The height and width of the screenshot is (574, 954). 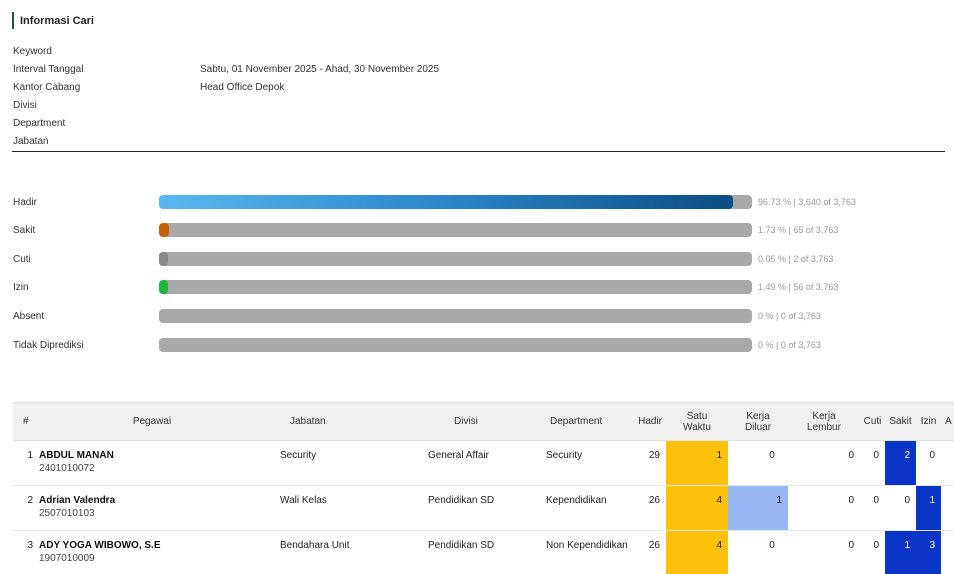 What do you see at coordinates (582, 422) in the screenshot?
I see `col-header-department: Department` at bounding box center [582, 422].